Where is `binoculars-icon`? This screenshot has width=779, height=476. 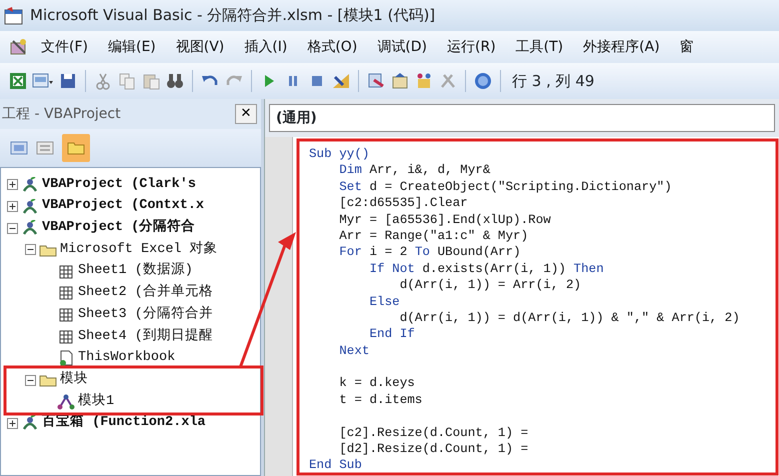 binoculars-icon is located at coordinates (175, 81).